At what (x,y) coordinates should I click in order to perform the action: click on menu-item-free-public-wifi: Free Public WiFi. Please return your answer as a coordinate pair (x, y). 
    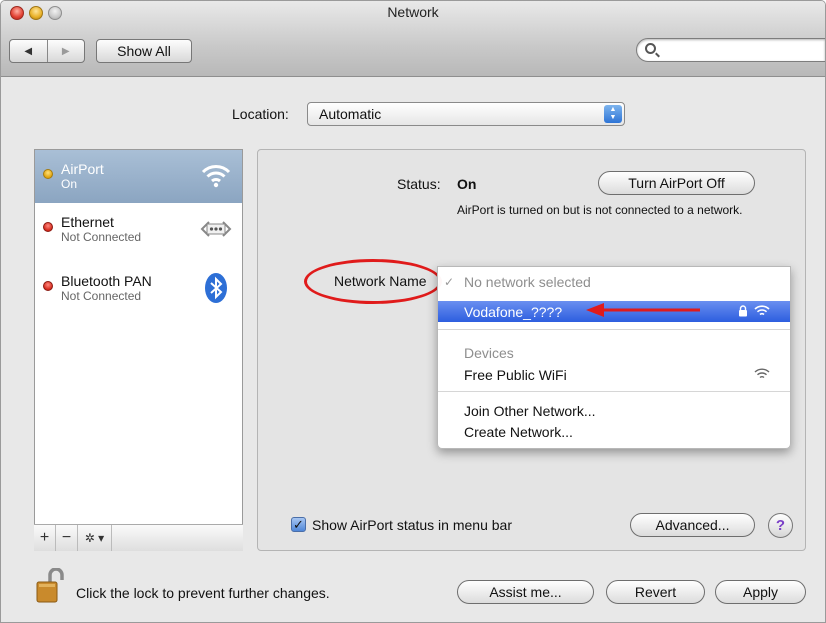
    Looking at the image, I should click on (614, 374).